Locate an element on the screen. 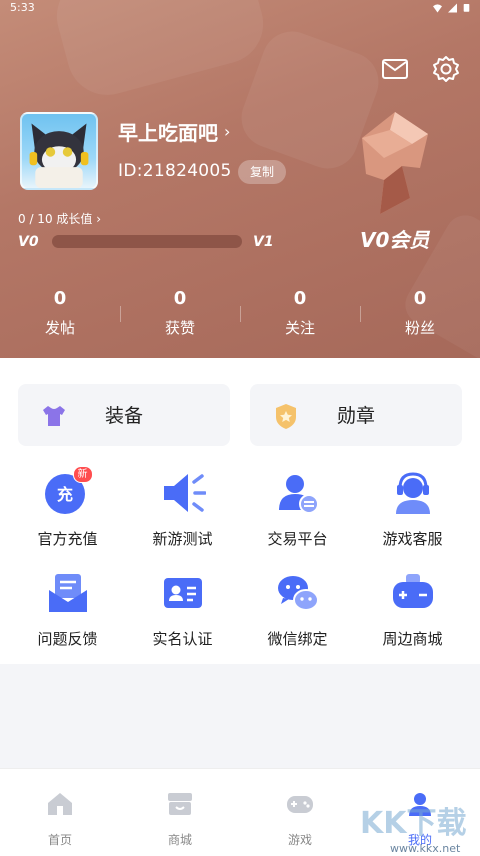 This screenshot has width=480, height=856. merch-store-icon is located at coordinates (413, 593).